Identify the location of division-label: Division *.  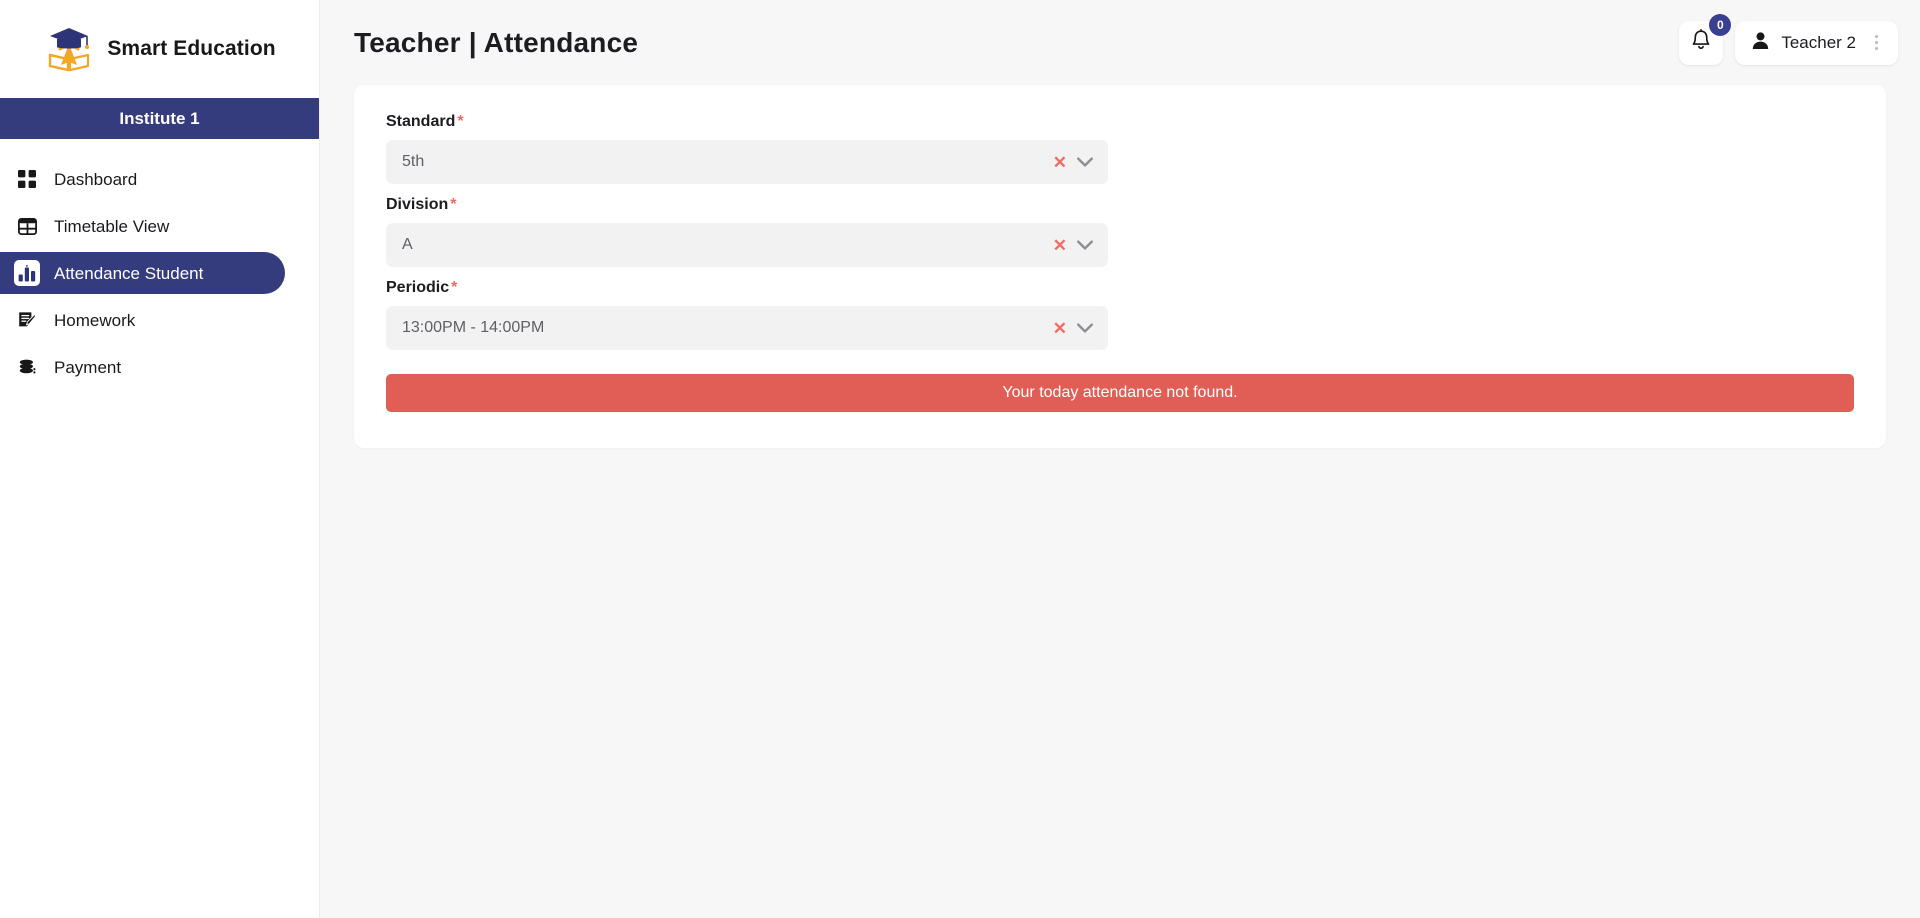
(747, 205).